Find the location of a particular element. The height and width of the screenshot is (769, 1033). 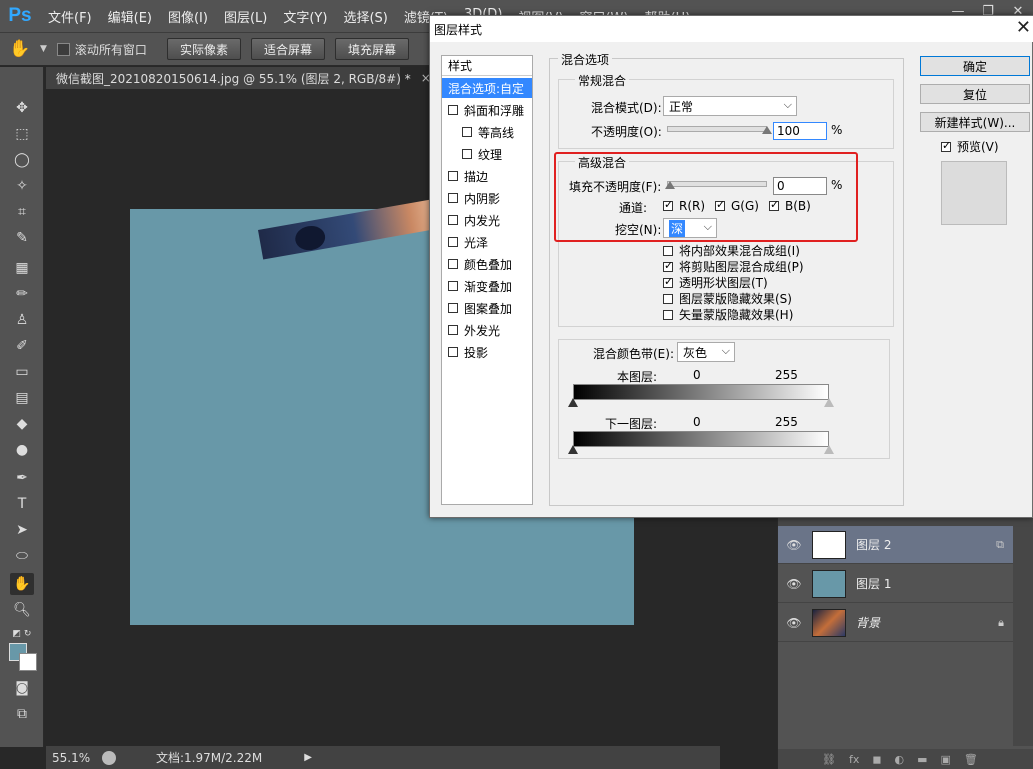

hand-tool-active-icon: ✋ is located at coordinates (22, 584).